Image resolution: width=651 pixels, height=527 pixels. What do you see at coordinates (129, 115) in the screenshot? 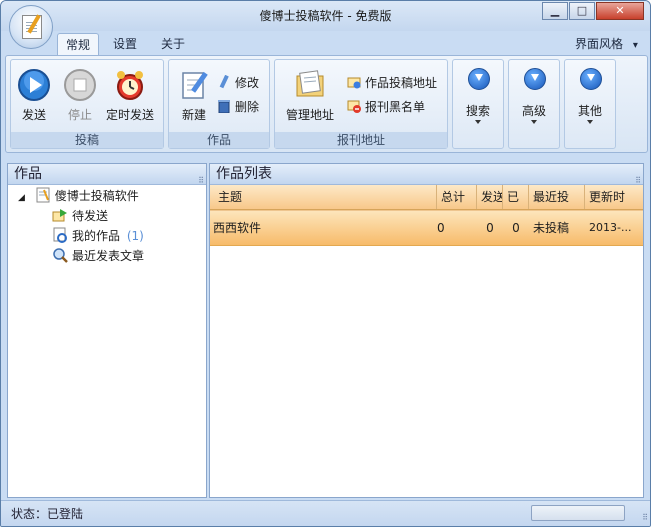
I see `scheduled-send-label: 定时发送` at bounding box center [129, 115].